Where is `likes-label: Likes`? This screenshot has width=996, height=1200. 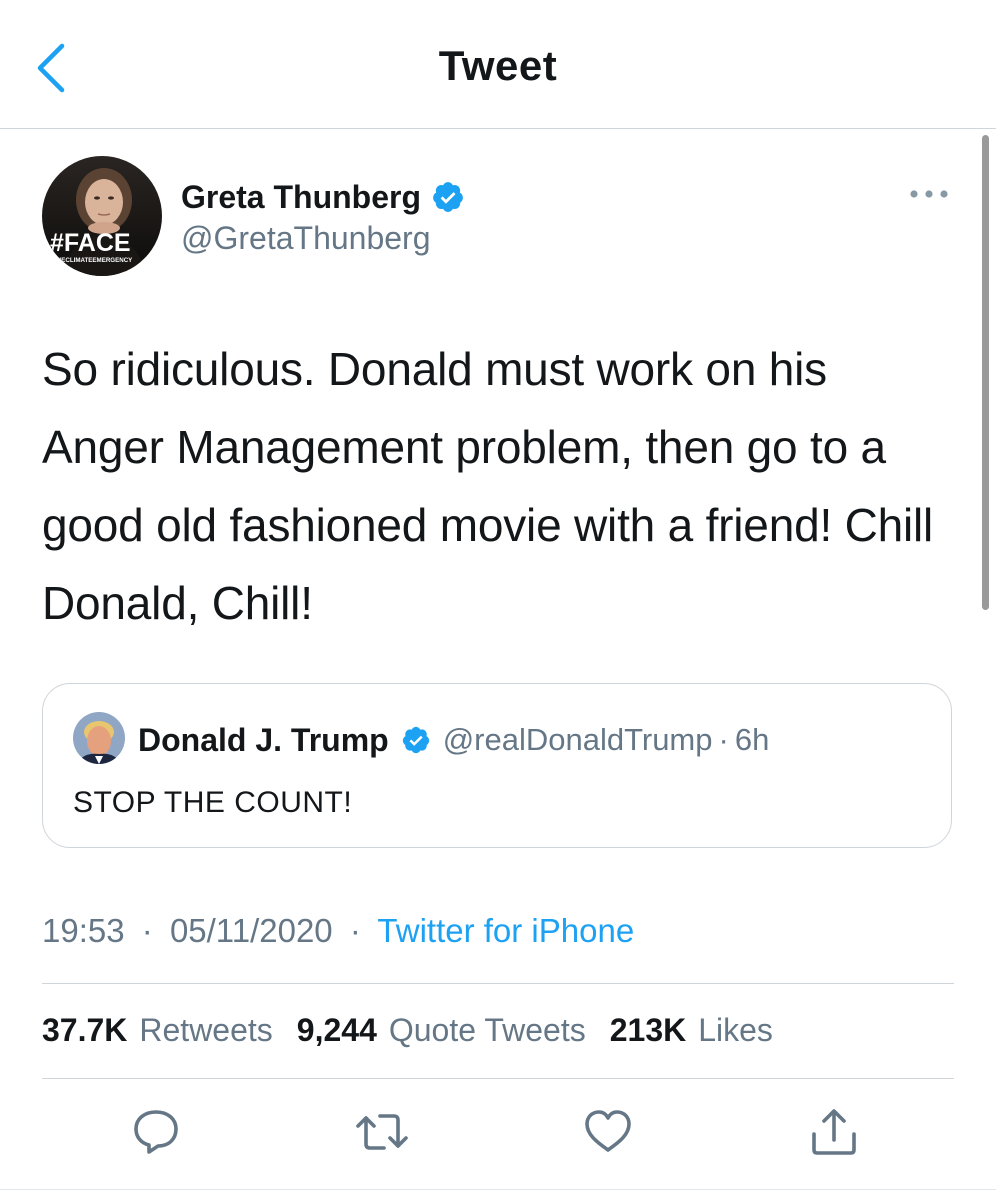 likes-label: Likes is located at coordinates (735, 1030).